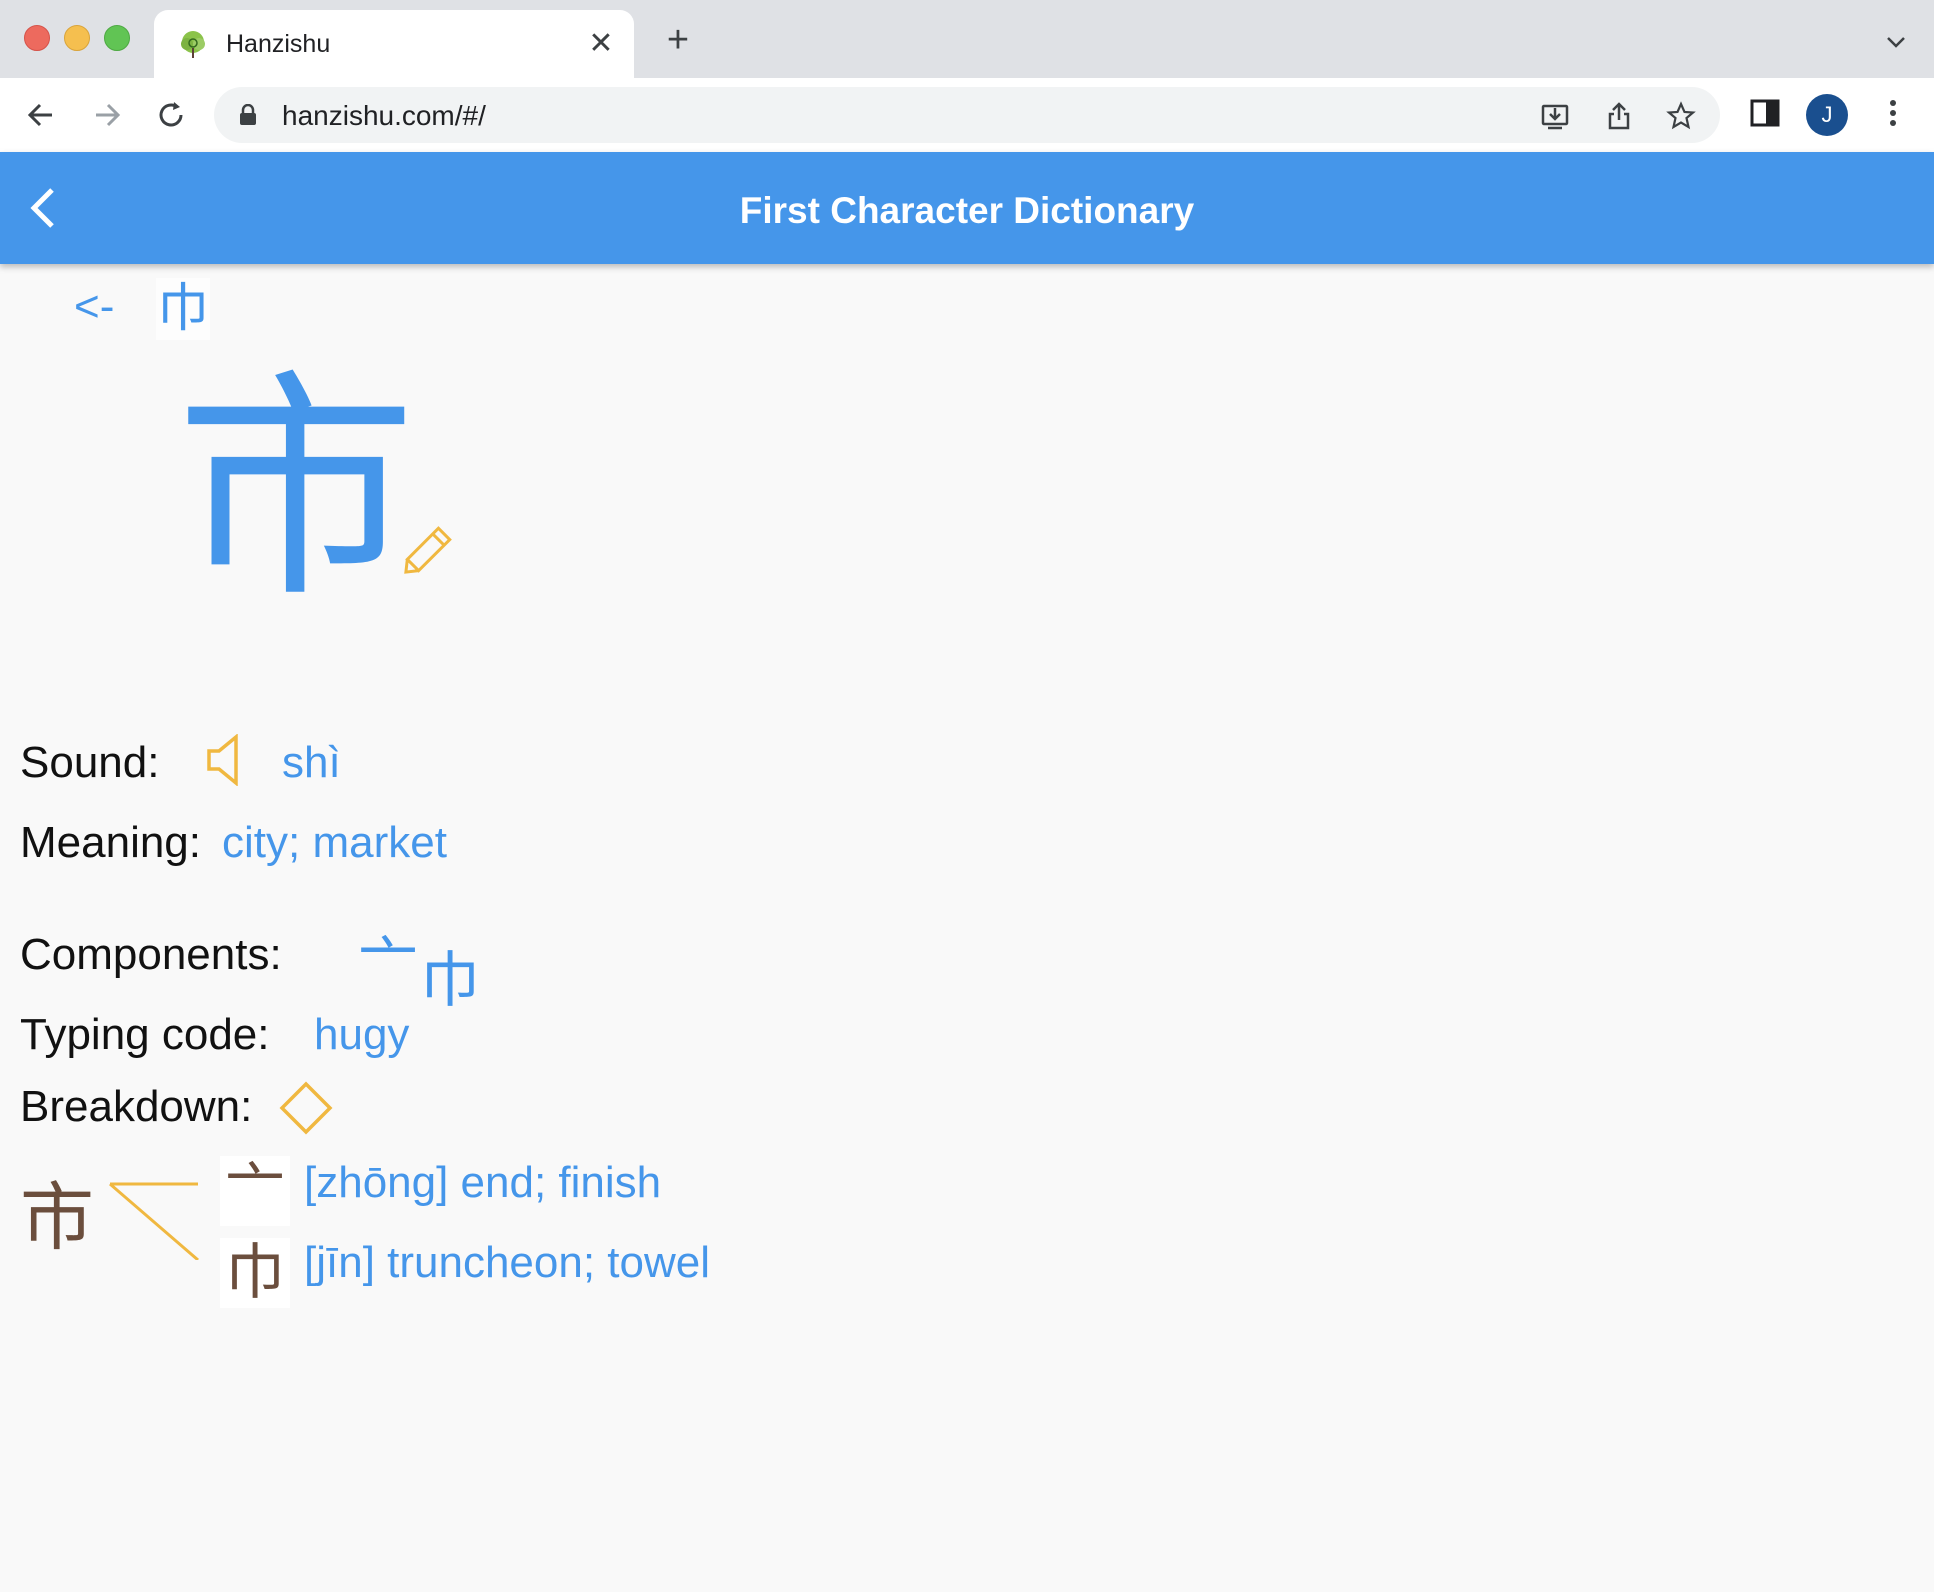 This screenshot has width=1934, height=1592. I want to click on new-tab-button: +, so click(678, 40).